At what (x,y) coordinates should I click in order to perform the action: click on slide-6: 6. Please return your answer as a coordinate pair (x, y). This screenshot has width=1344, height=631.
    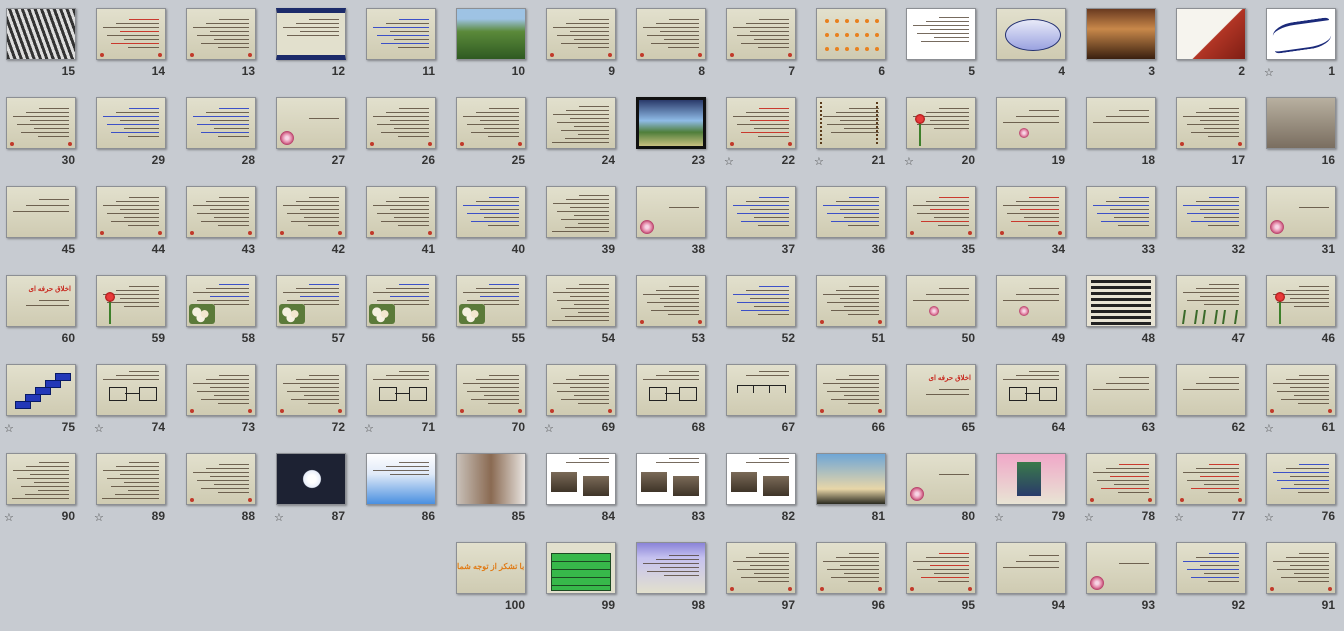
    Looking at the image, I should click on (861, 52).